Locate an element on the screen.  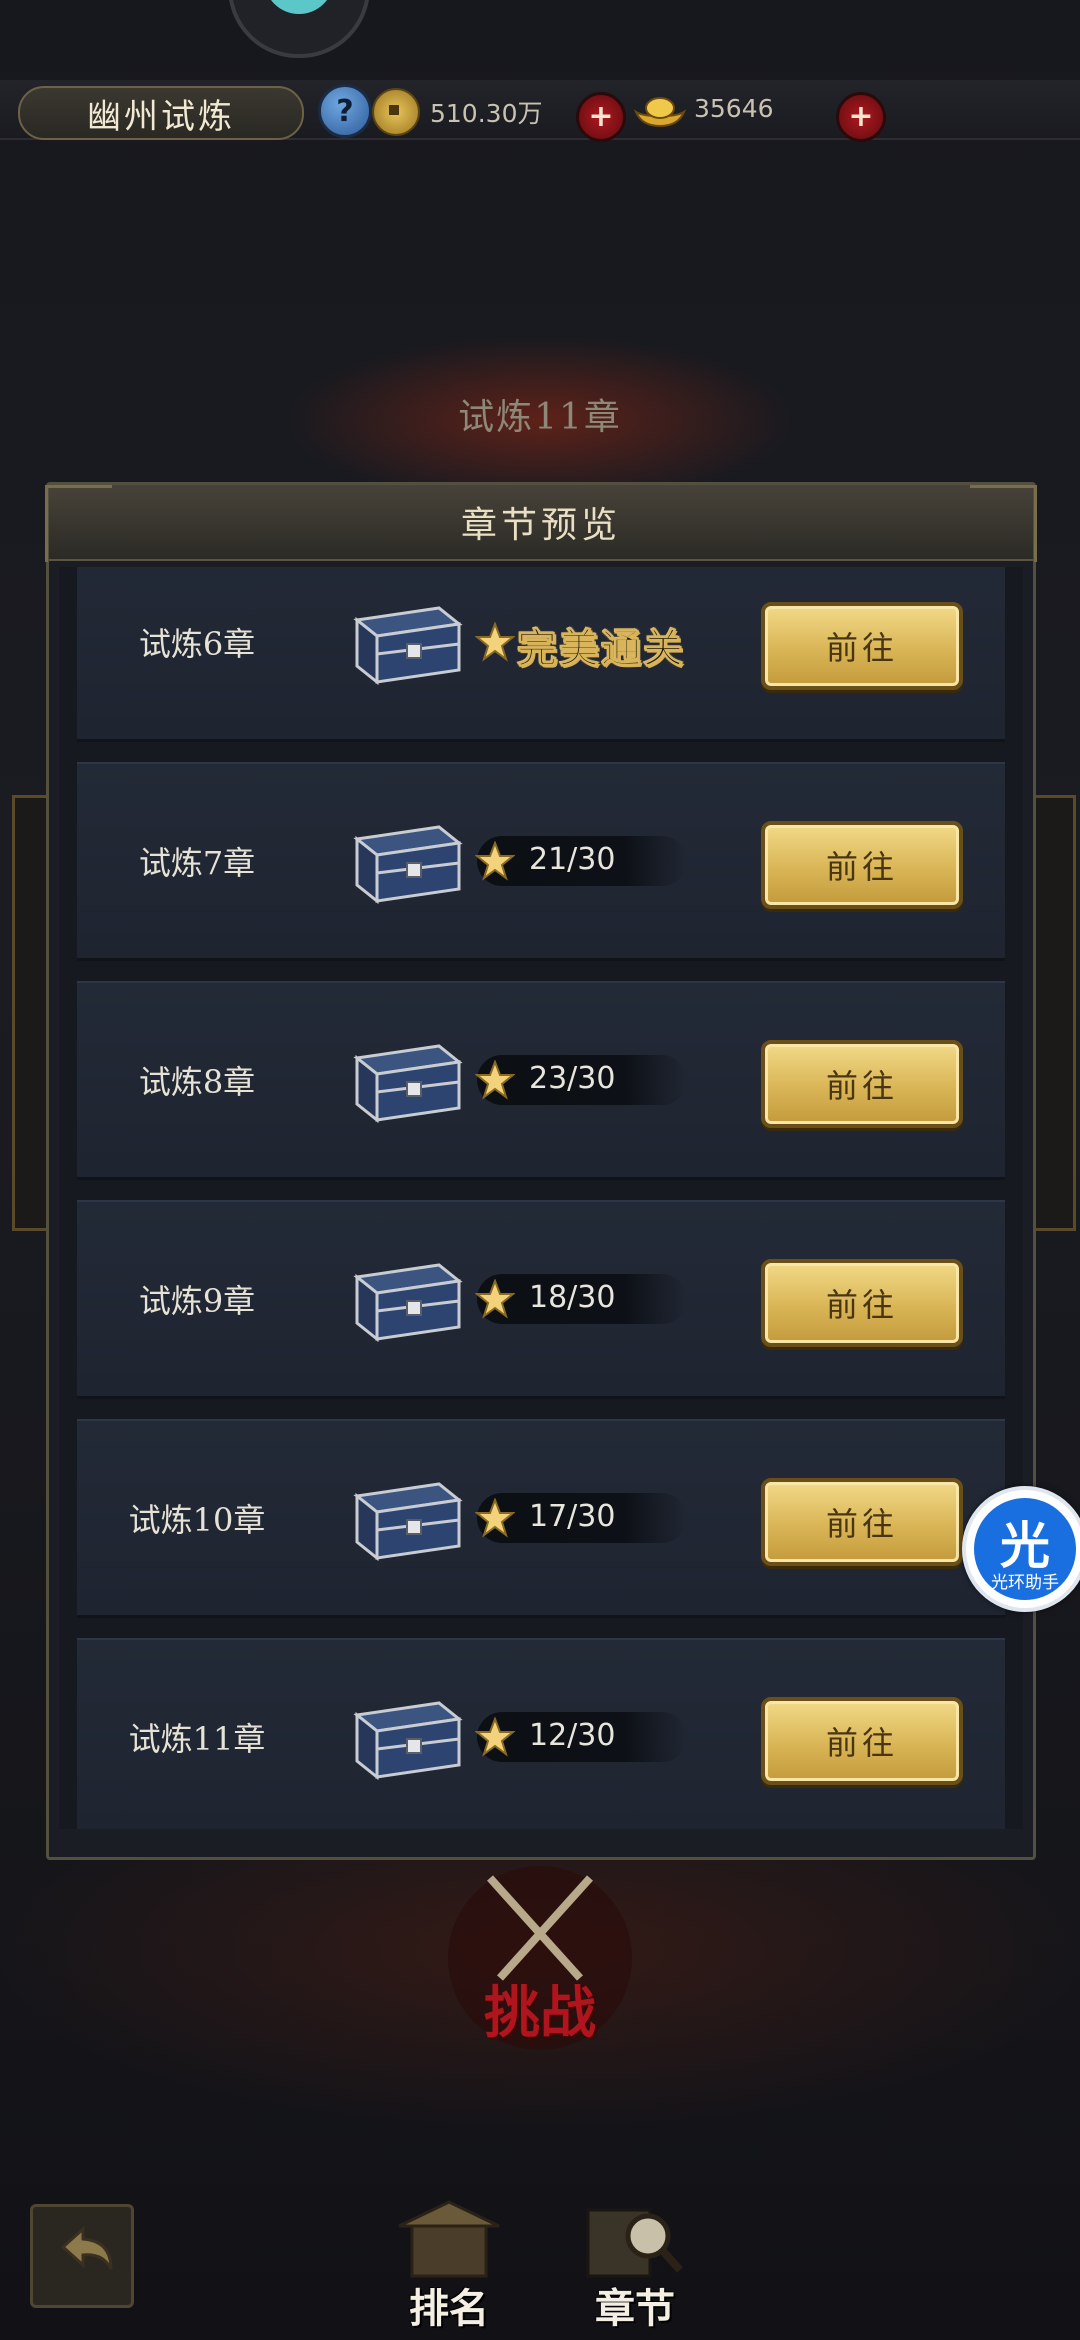
assistant-logo-icon: 光 光环助手 is located at coordinates (1025, 1549).